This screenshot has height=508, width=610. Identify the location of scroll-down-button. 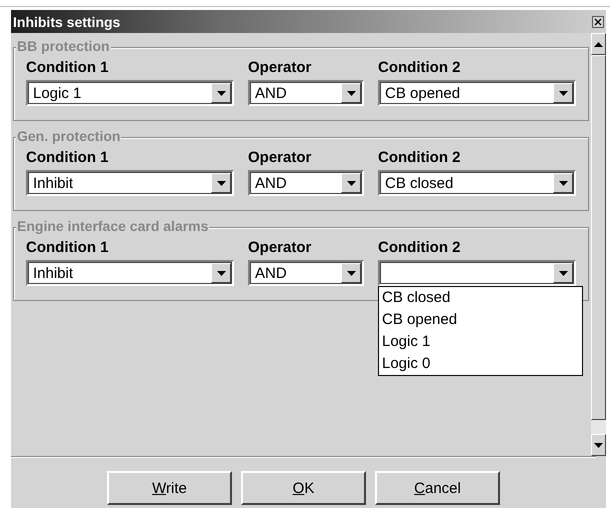
(598, 445).